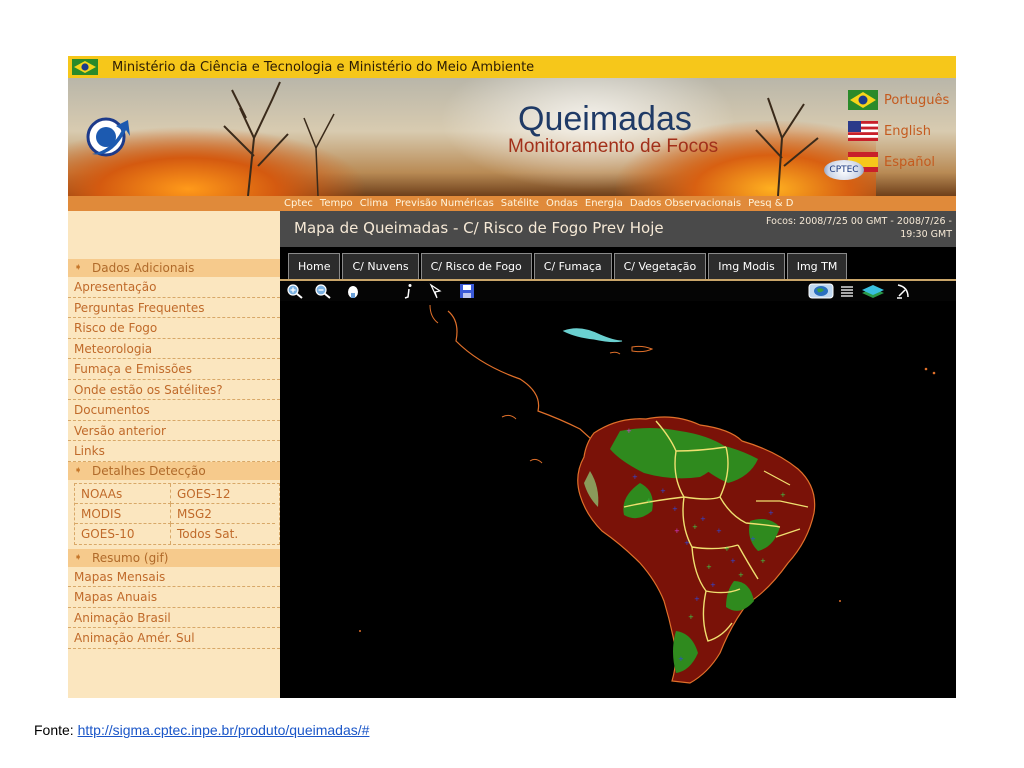  Describe the element at coordinates (898, 100) in the screenshot. I see `lang-portuguese-link: Português` at that location.